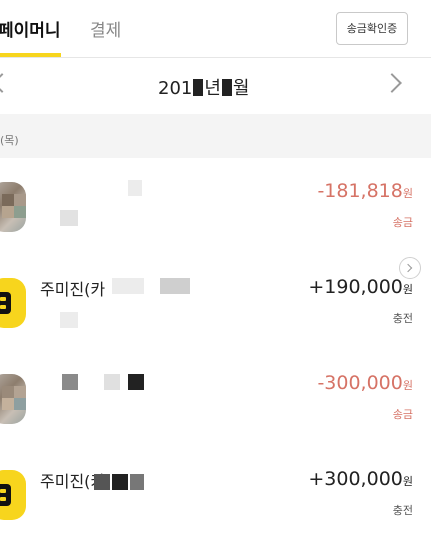 Image resolution: width=431 pixels, height=542 pixels. Describe the element at coordinates (360, 287) in the screenshot. I see `transaction-amount: +190,000원` at that location.